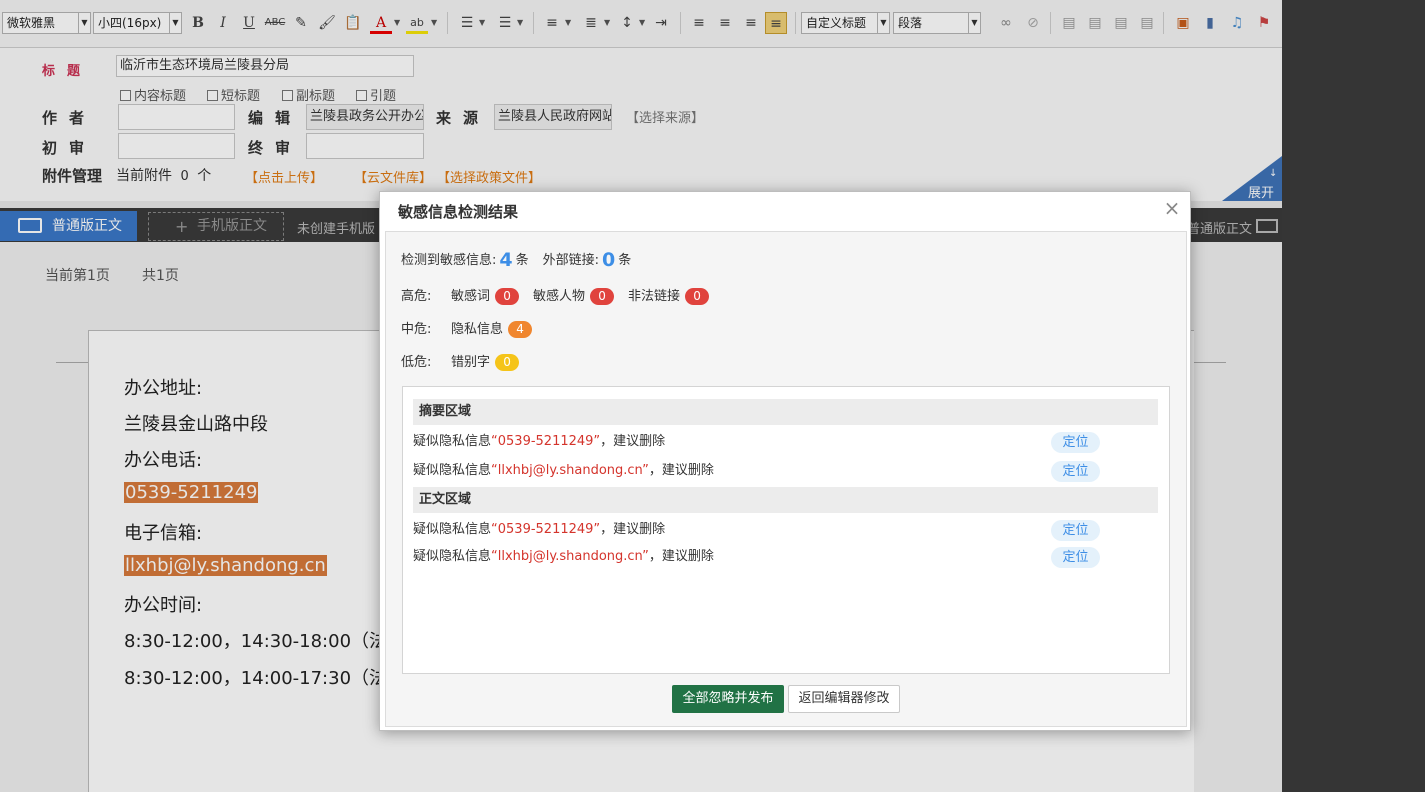 The image size is (1425, 792). Describe the element at coordinates (416, 329) in the screenshot. I see `medium-risk-label: 中危:` at that location.